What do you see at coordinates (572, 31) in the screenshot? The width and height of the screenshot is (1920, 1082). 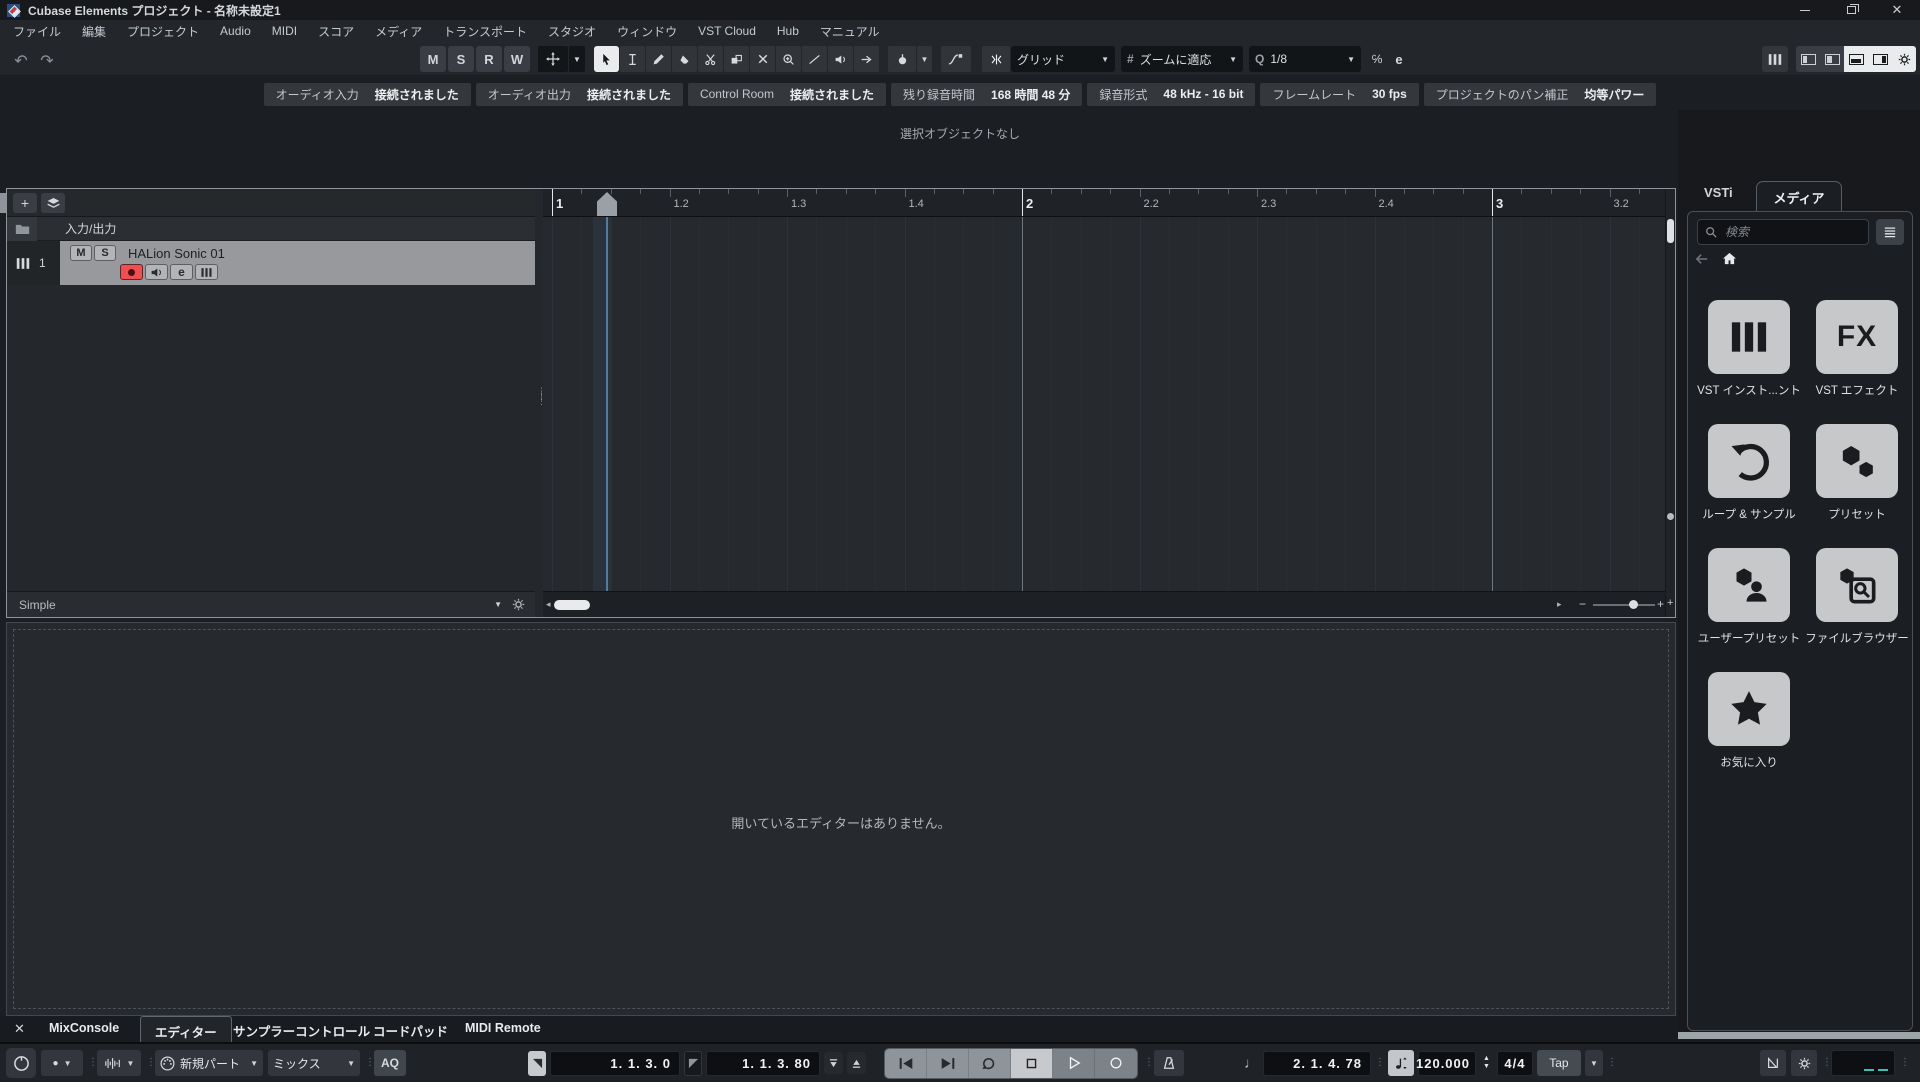 I see `menu-item-8: スタジオ` at bounding box center [572, 31].